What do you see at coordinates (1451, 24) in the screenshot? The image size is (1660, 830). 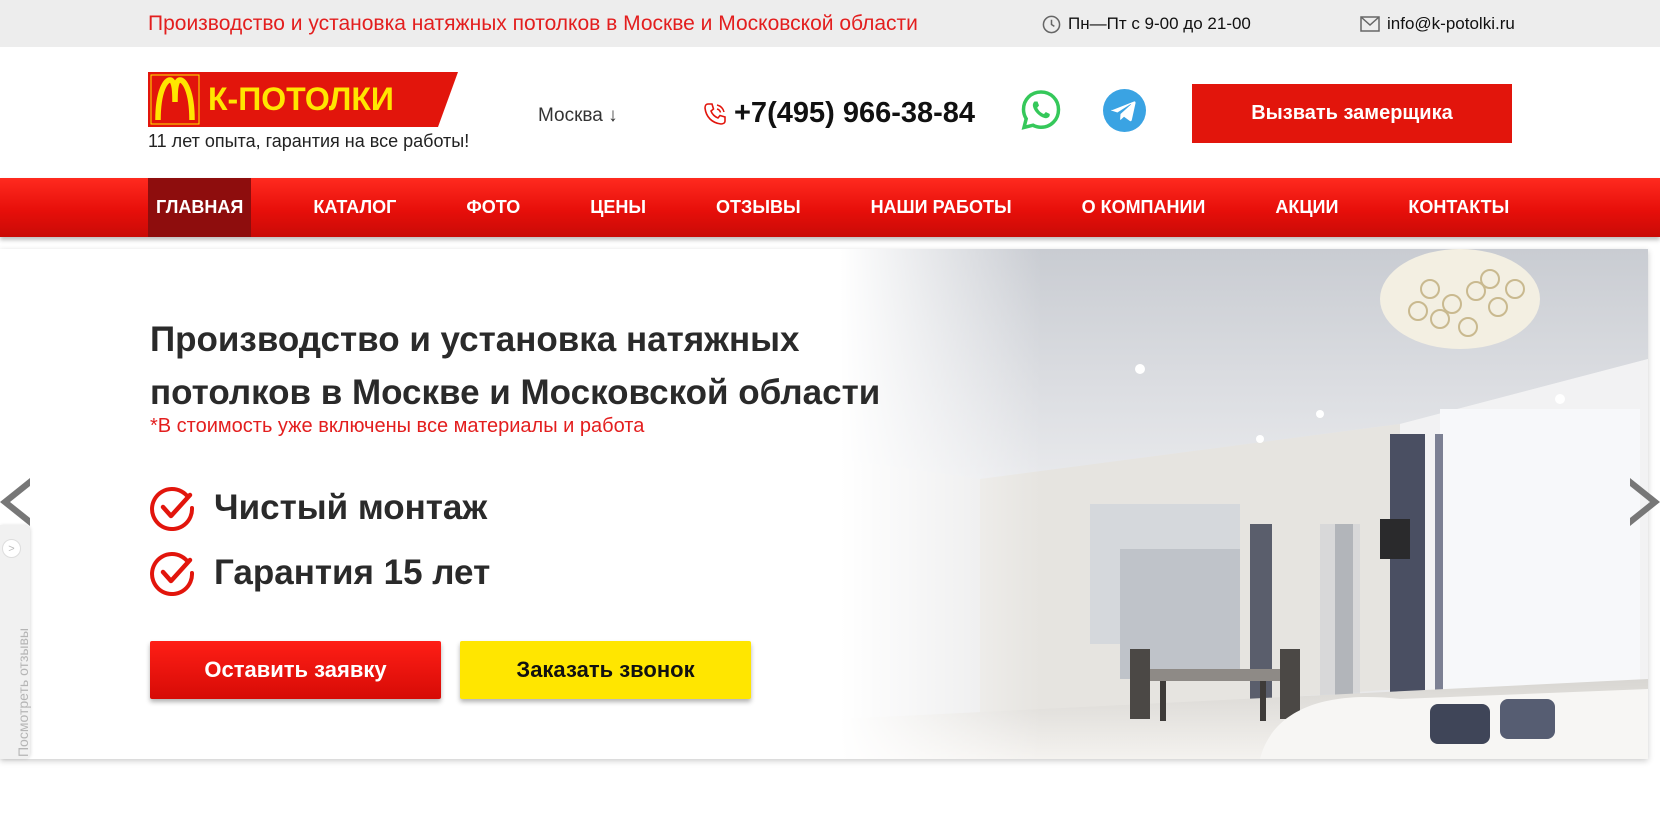 I see `email-text: info@k-potolki.ru` at bounding box center [1451, 24].